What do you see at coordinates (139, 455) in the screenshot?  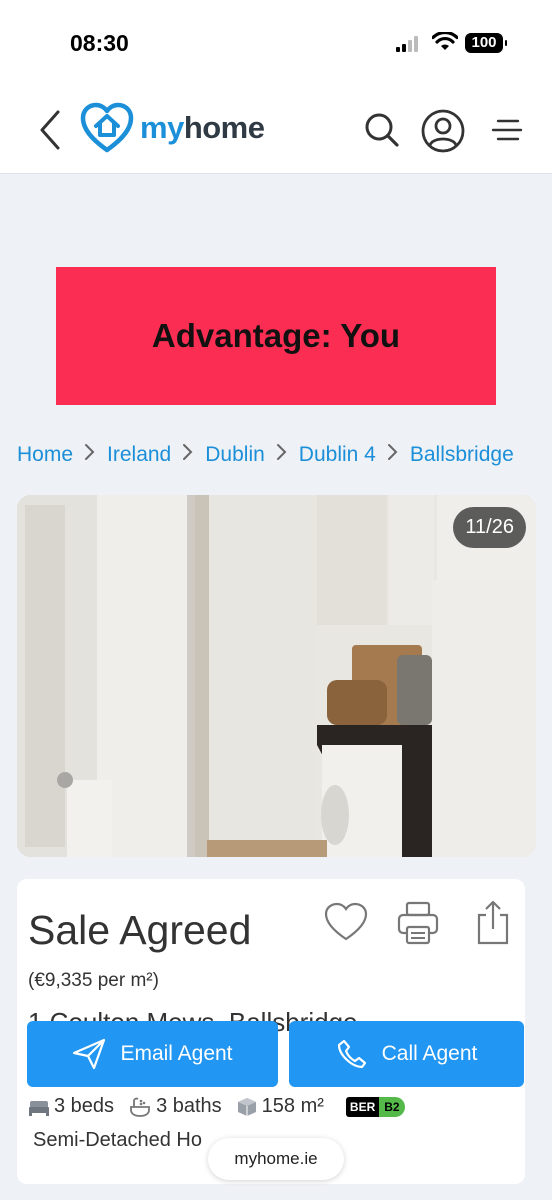 I see `breadcrumb-ireland: Ireland` at bounding box center [139, 455].